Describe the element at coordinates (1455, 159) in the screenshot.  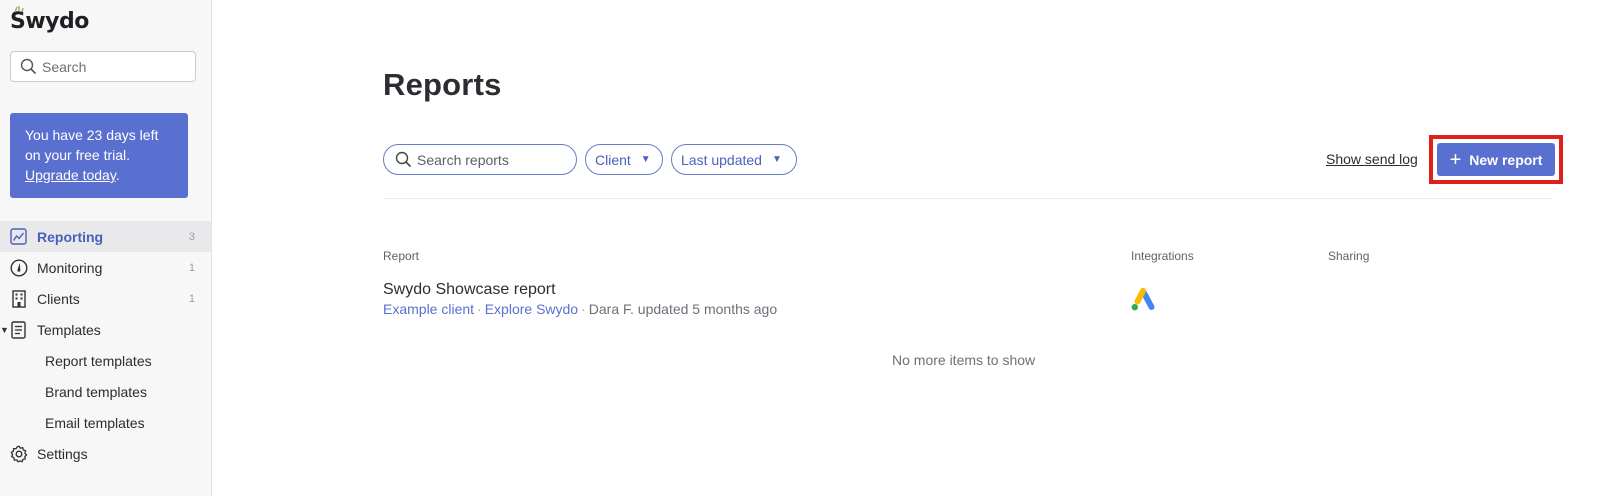
I see `plus-icon: +` at that location.